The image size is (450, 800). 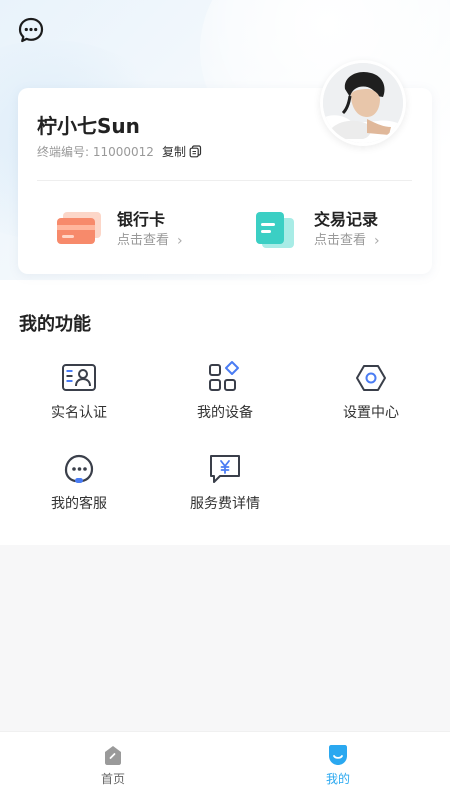 I want to click on settings-icon, so click(x=371, y=378).